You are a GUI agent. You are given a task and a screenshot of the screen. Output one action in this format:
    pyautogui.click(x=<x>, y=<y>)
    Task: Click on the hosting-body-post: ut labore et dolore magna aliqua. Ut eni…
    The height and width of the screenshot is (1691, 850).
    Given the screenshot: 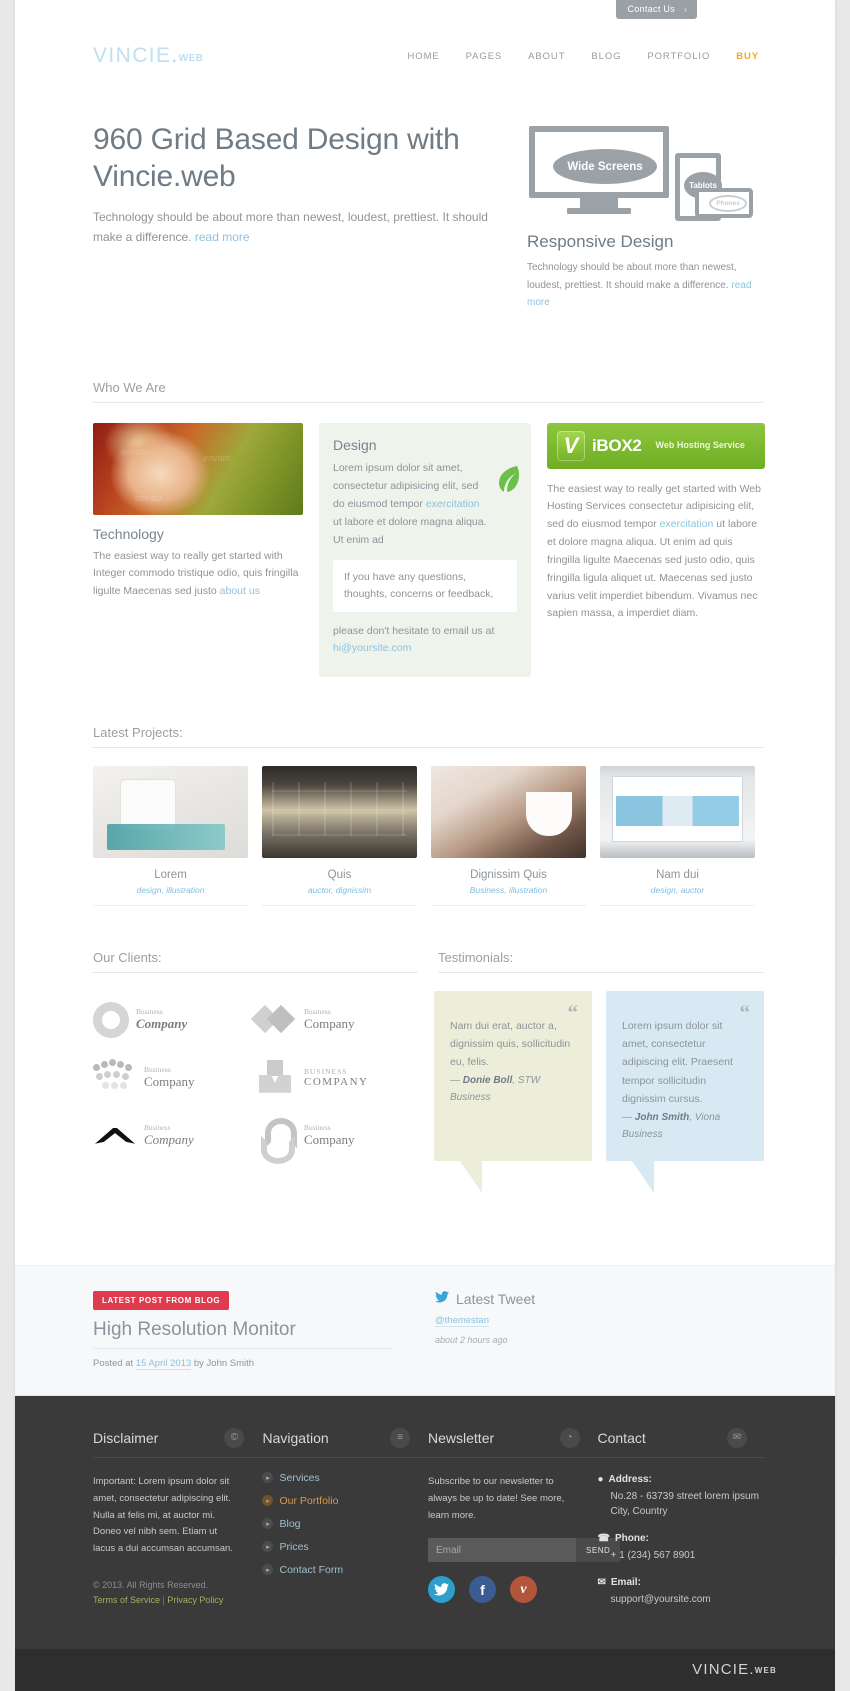 What is the action you would take?
    pyautogui.click(x=652, y=569)
    